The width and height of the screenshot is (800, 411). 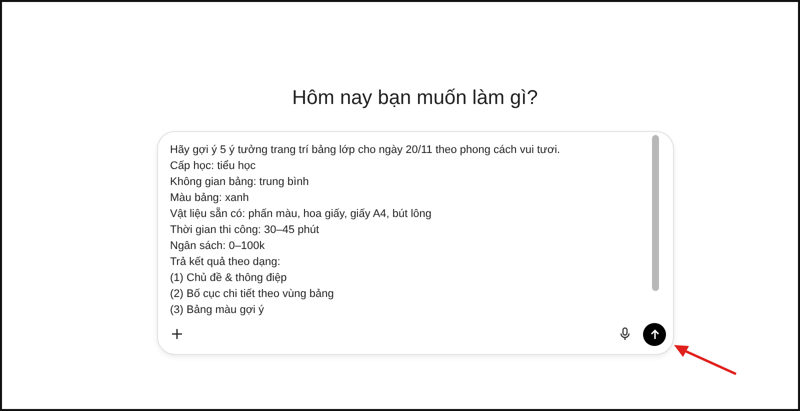 I want to click on up-arrow-icon, so click(x=655, y=334).